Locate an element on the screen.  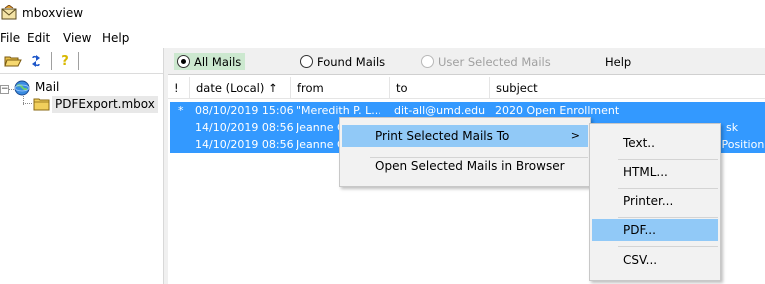
column-header-row: ! date (Local) ↑ from to subject is located at coordinates (466, 88).